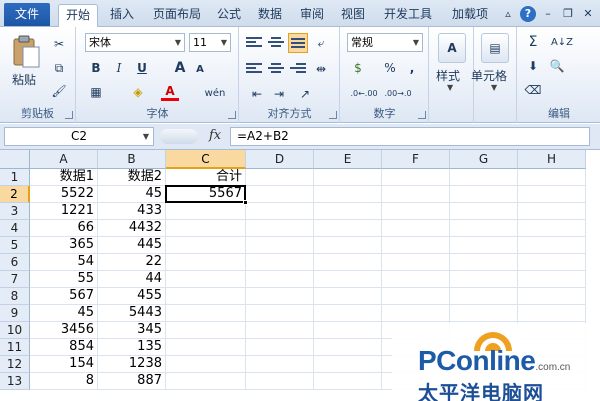  Describe the element at coordinates (119, 68) in the screenshot. I see `italic-button: I` at that location.